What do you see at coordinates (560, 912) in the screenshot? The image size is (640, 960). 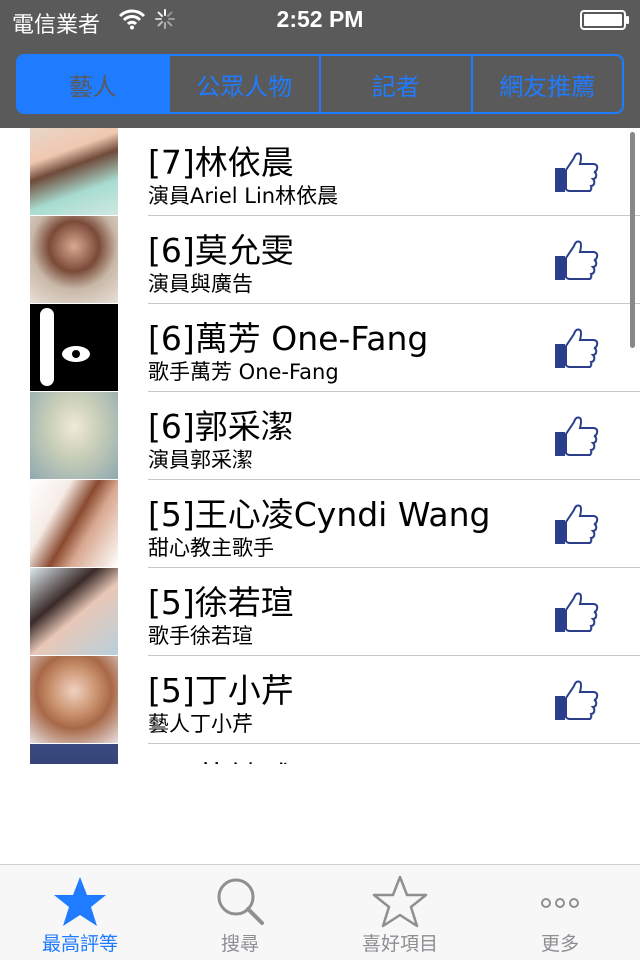 I see `tab-more: 更多` at bounding box center [560, 912].